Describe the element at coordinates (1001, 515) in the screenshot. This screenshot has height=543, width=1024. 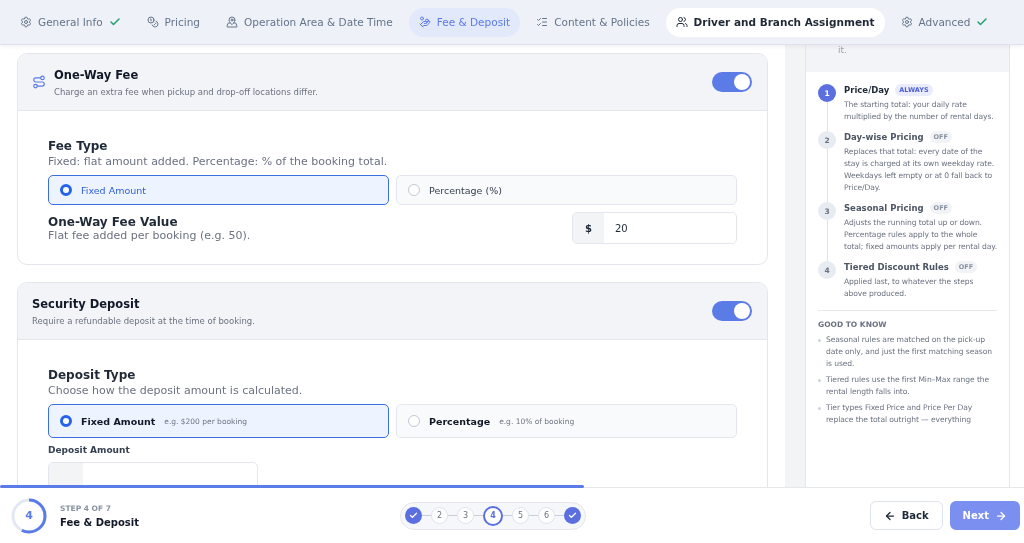
I see `arrow-right-icon` at that location.